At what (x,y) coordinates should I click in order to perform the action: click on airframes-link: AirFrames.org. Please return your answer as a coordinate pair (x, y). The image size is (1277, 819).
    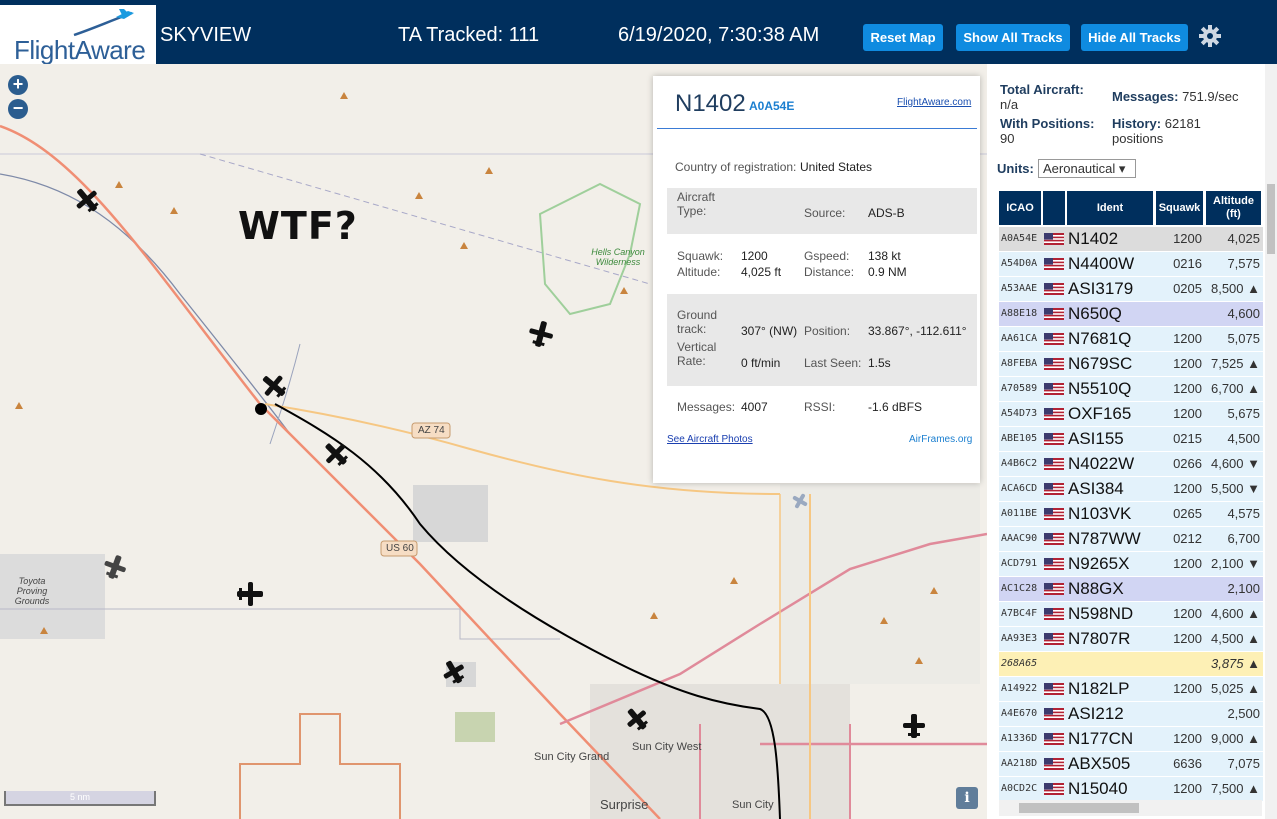
    Looking at the image, I should click on (940, 439).